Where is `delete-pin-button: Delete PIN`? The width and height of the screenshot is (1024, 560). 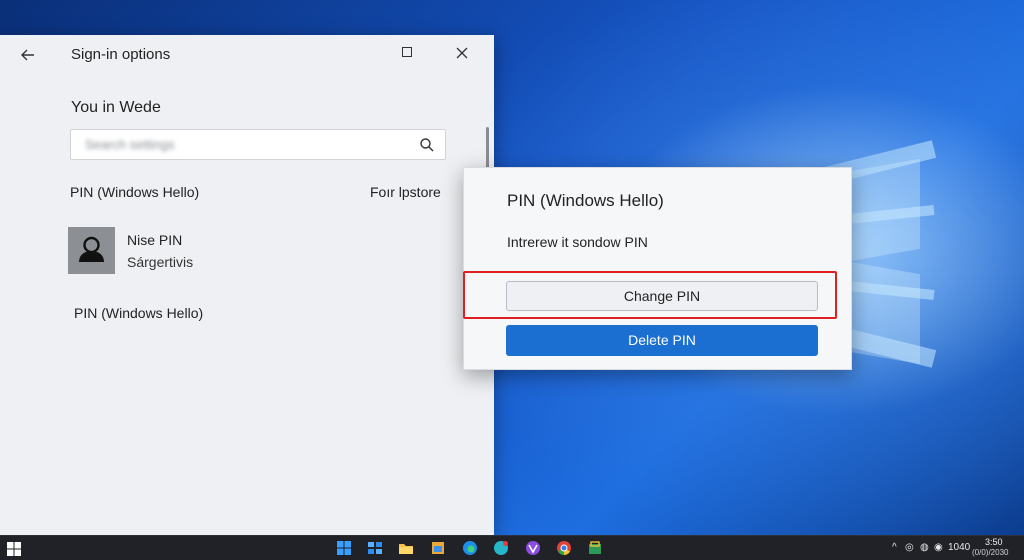
delete-pin-button: Delete PIN is located at coordinates (662, 340).